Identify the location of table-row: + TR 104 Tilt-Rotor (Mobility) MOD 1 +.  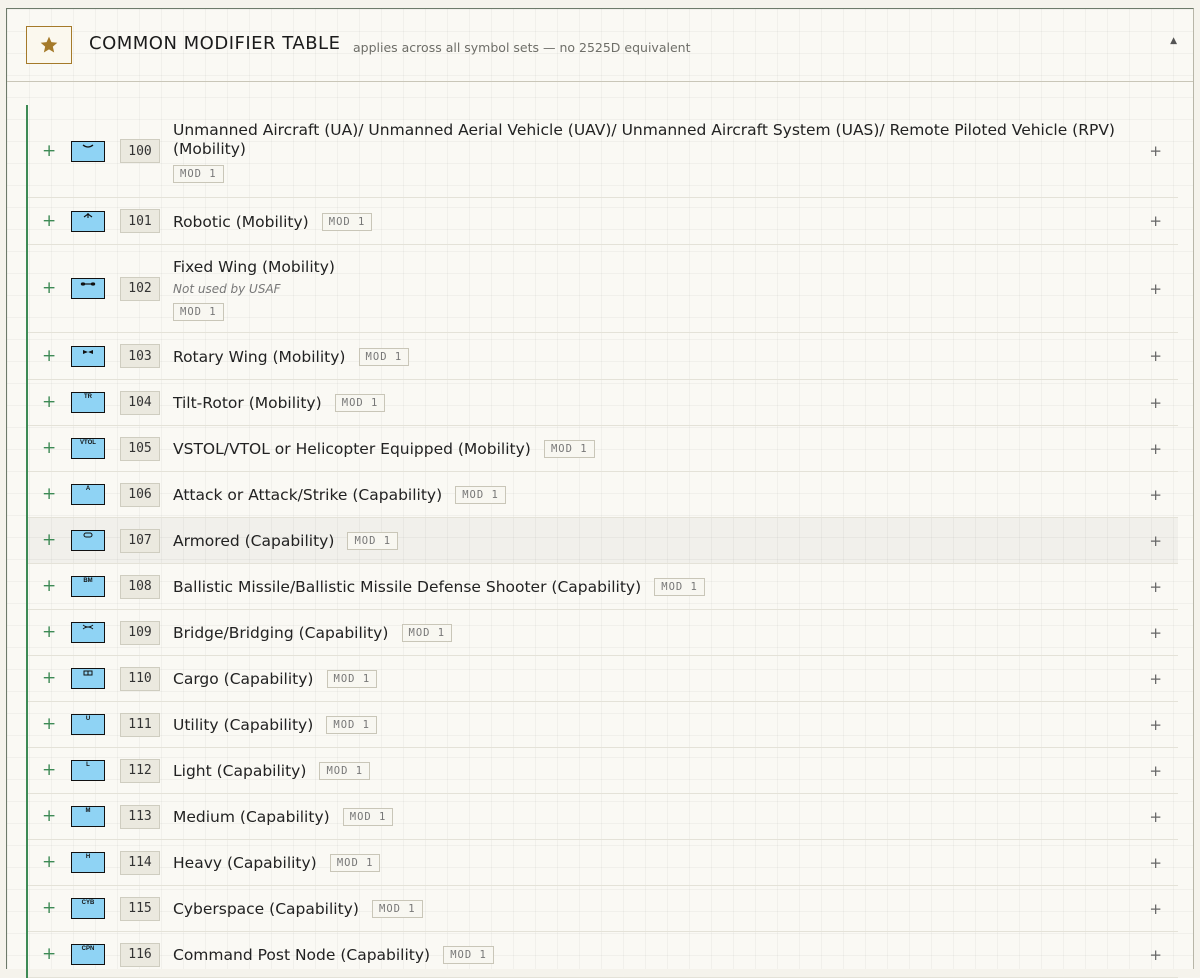
(603, 403).